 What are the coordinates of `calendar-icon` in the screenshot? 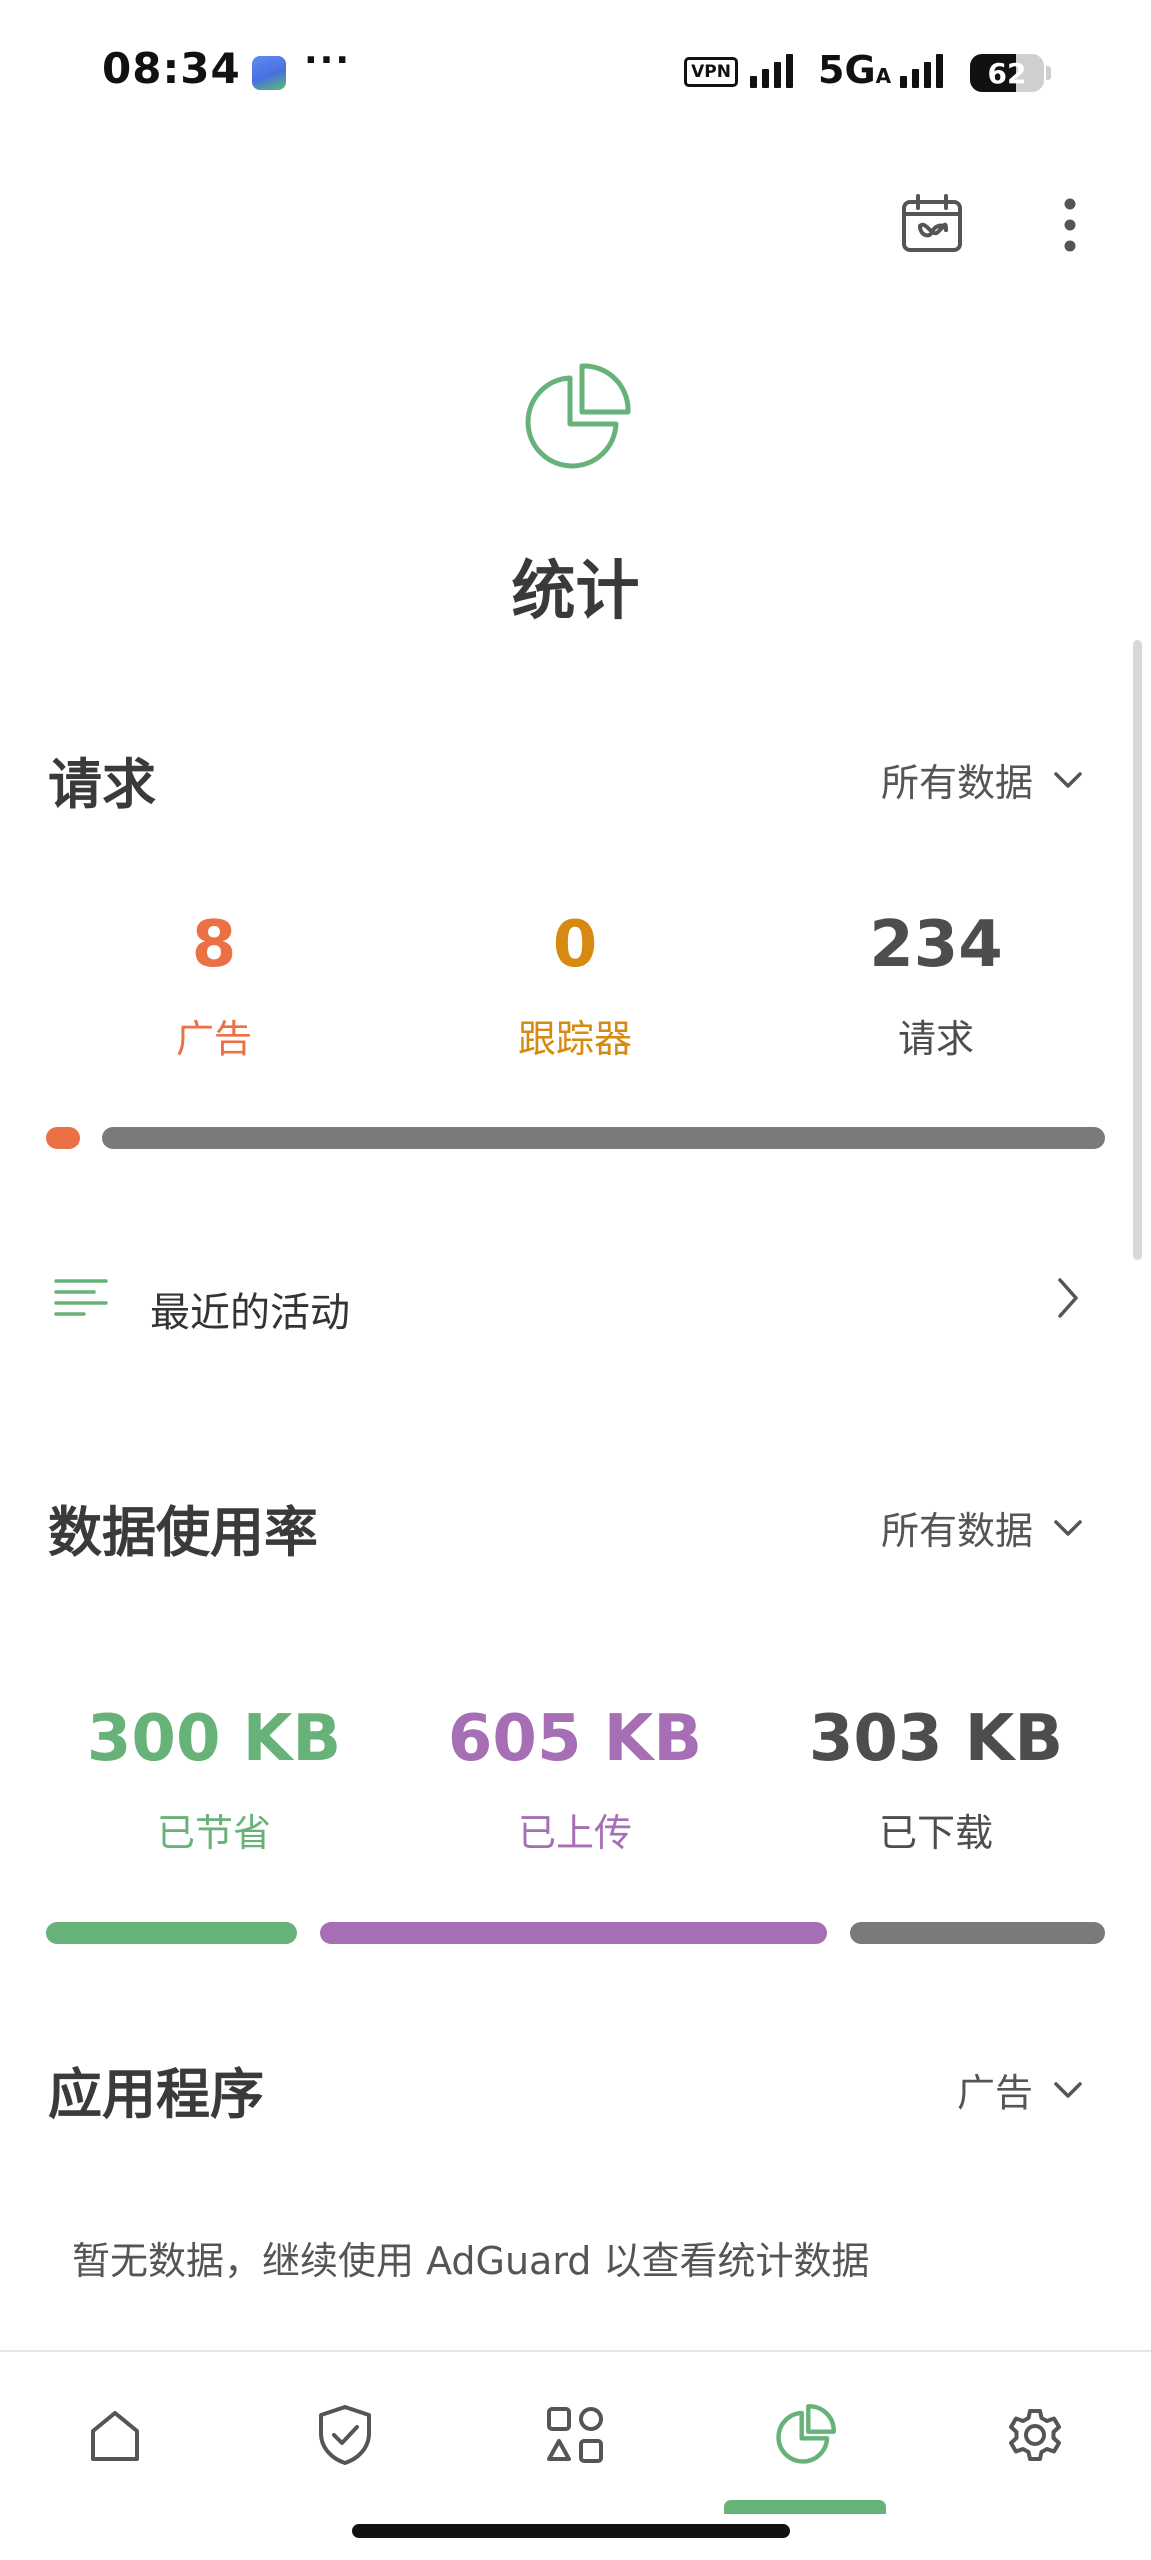 It's located at (932, 224).